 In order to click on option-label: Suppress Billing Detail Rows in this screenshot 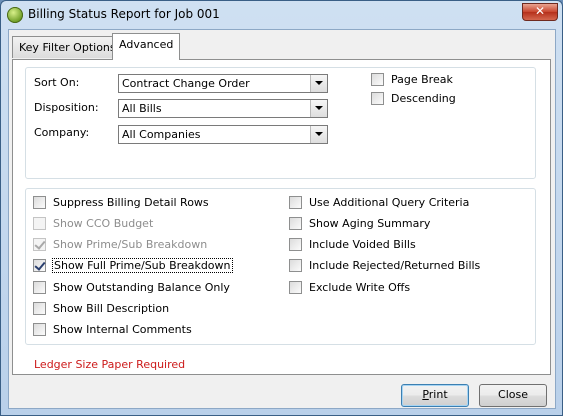, I will do `click(131, 202)`.